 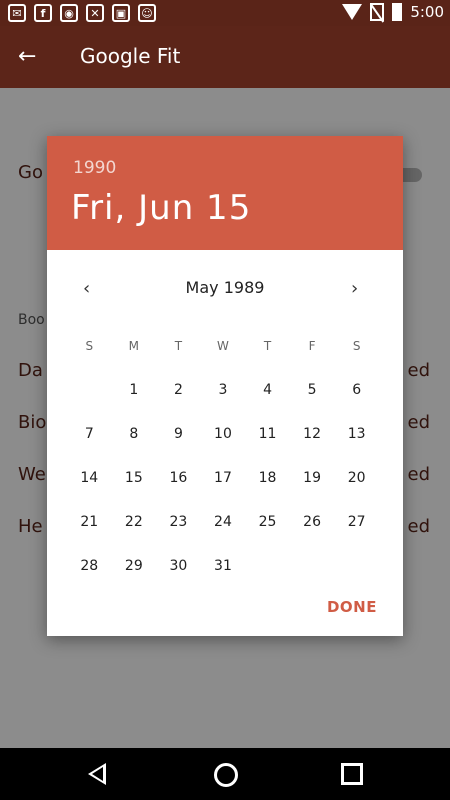 What do you see at coordinates (134, 390) in the screenshot?
I see `calendar-day: 1` at bounding box center [134, 390].